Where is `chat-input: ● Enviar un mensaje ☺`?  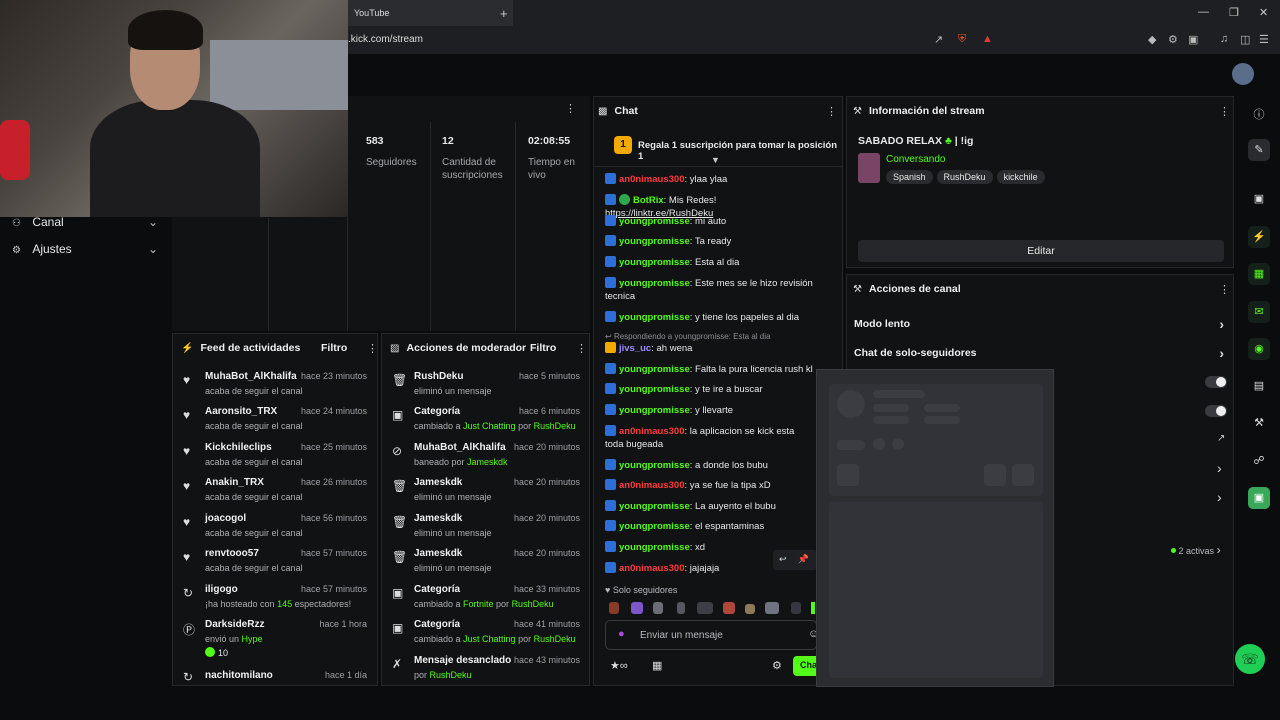 chat-input: ● Enviar un mensaje ☺ is located at coordinates (712, 635).